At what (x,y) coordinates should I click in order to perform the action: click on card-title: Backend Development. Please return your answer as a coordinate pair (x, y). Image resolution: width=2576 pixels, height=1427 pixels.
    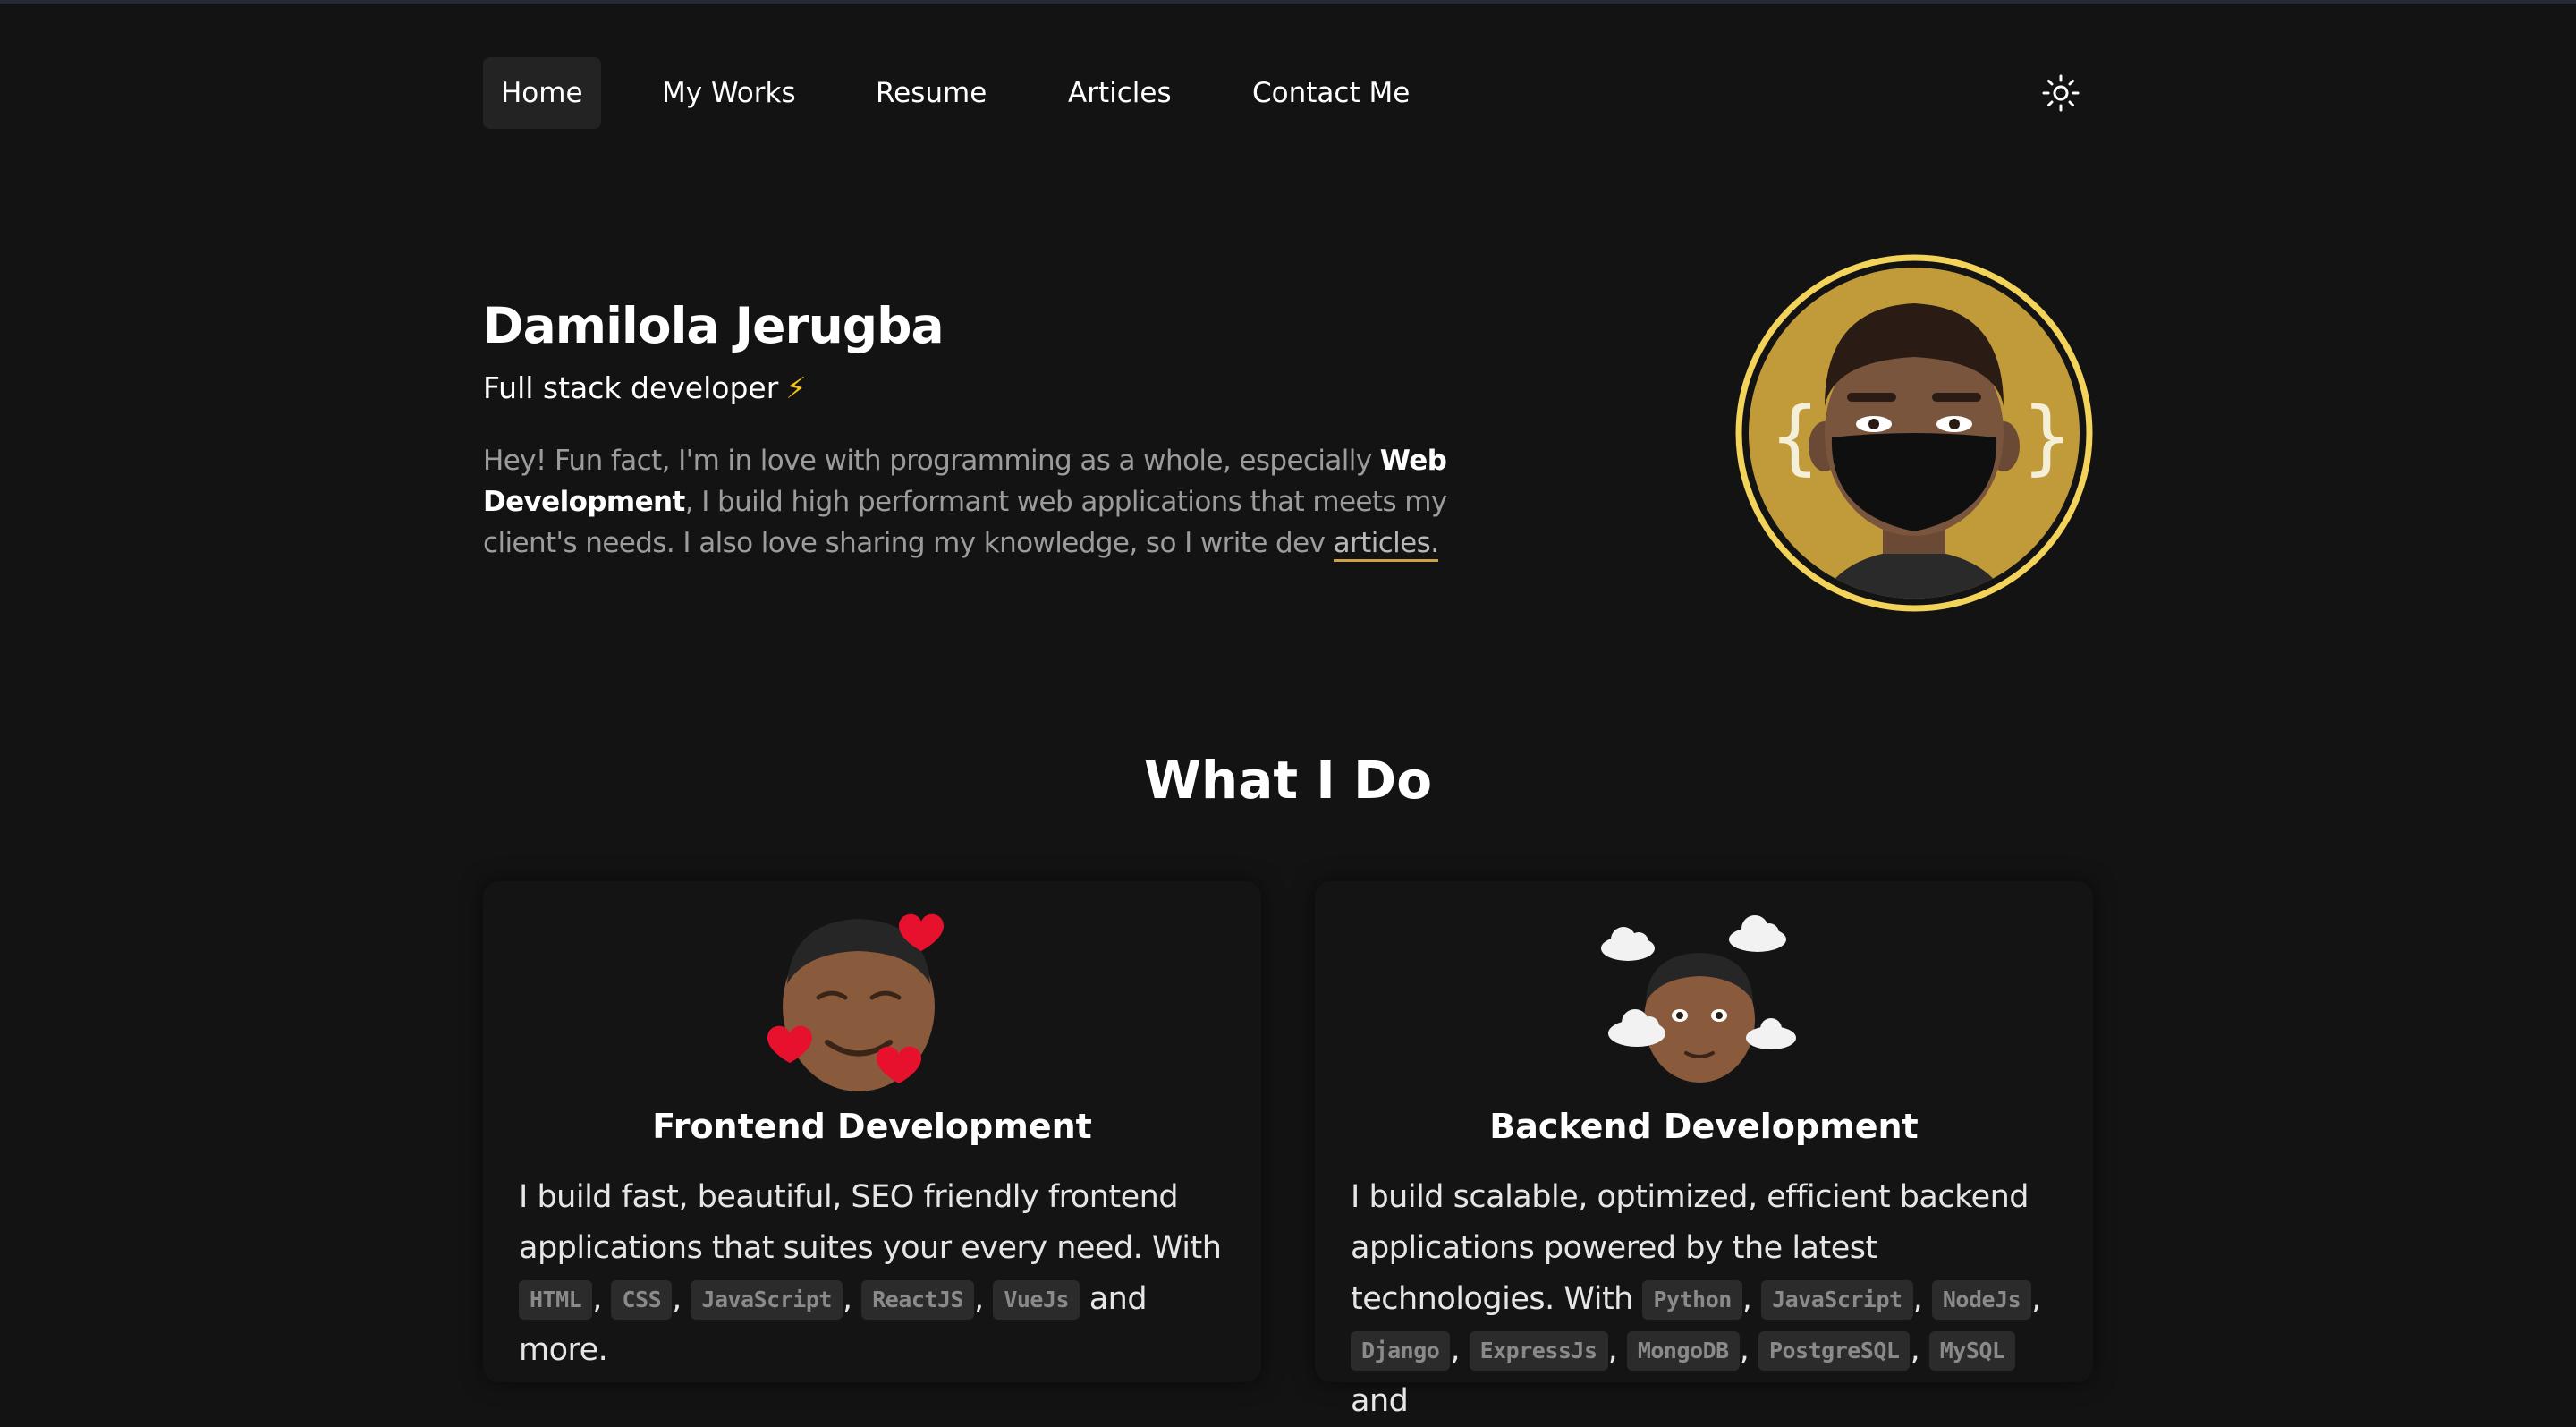
    Looking at the image, I should click on (1704, 1126).